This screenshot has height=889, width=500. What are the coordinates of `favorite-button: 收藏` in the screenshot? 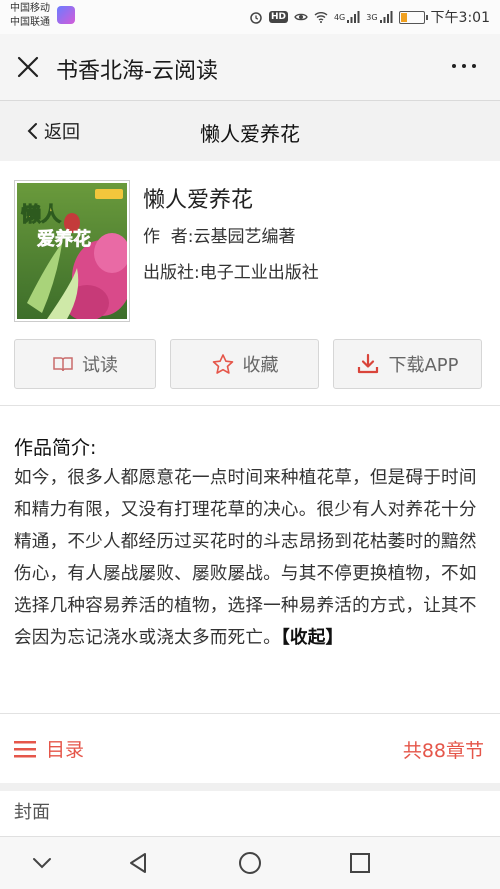 It's located at (244, 364).